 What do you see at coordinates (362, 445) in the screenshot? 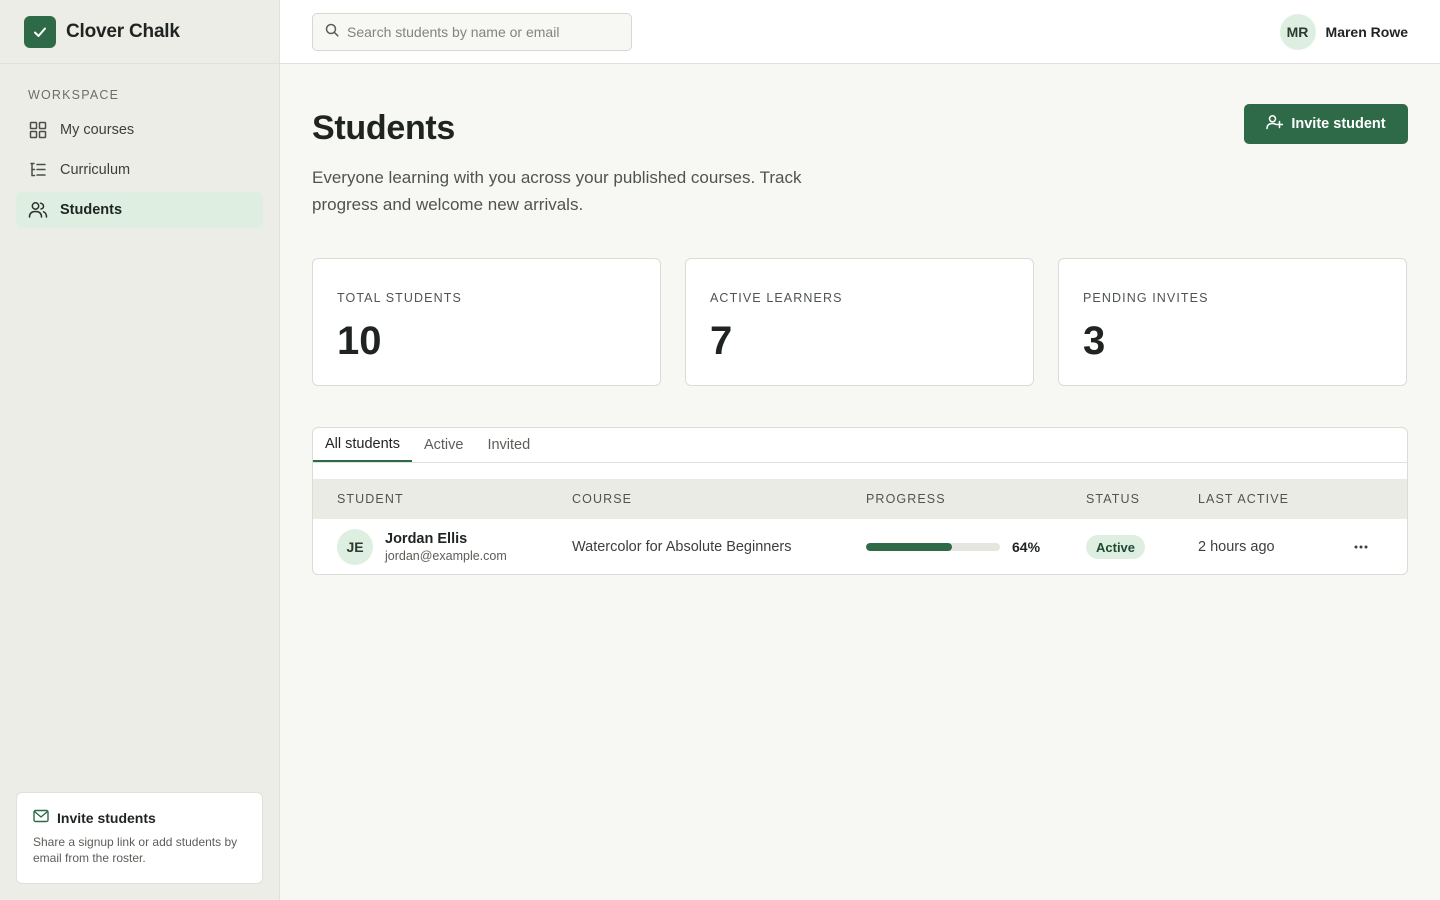
I see `tab-all-students: All students` at bounding box center [362, 445].